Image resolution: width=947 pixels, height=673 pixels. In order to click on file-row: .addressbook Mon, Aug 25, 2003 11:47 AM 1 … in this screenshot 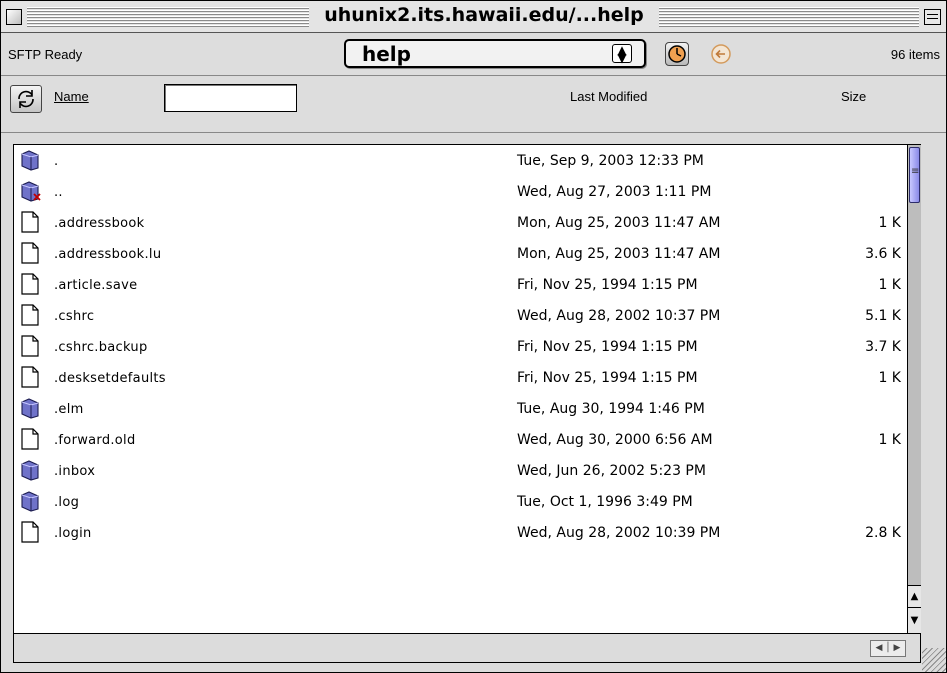, I will do `click(460, 222)`.